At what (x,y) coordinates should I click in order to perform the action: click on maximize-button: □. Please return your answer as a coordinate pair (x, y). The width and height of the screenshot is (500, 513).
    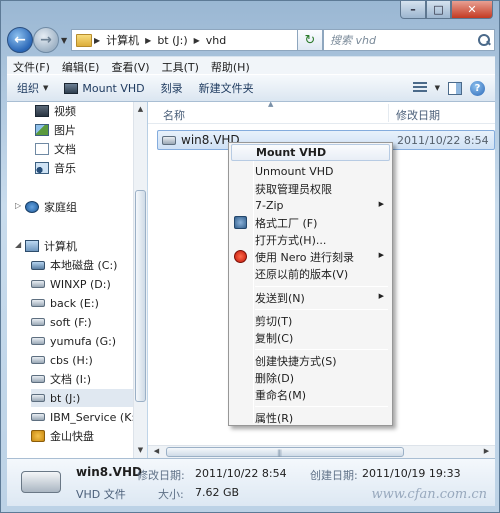
    Looking at the image, I should click on (438, 10).